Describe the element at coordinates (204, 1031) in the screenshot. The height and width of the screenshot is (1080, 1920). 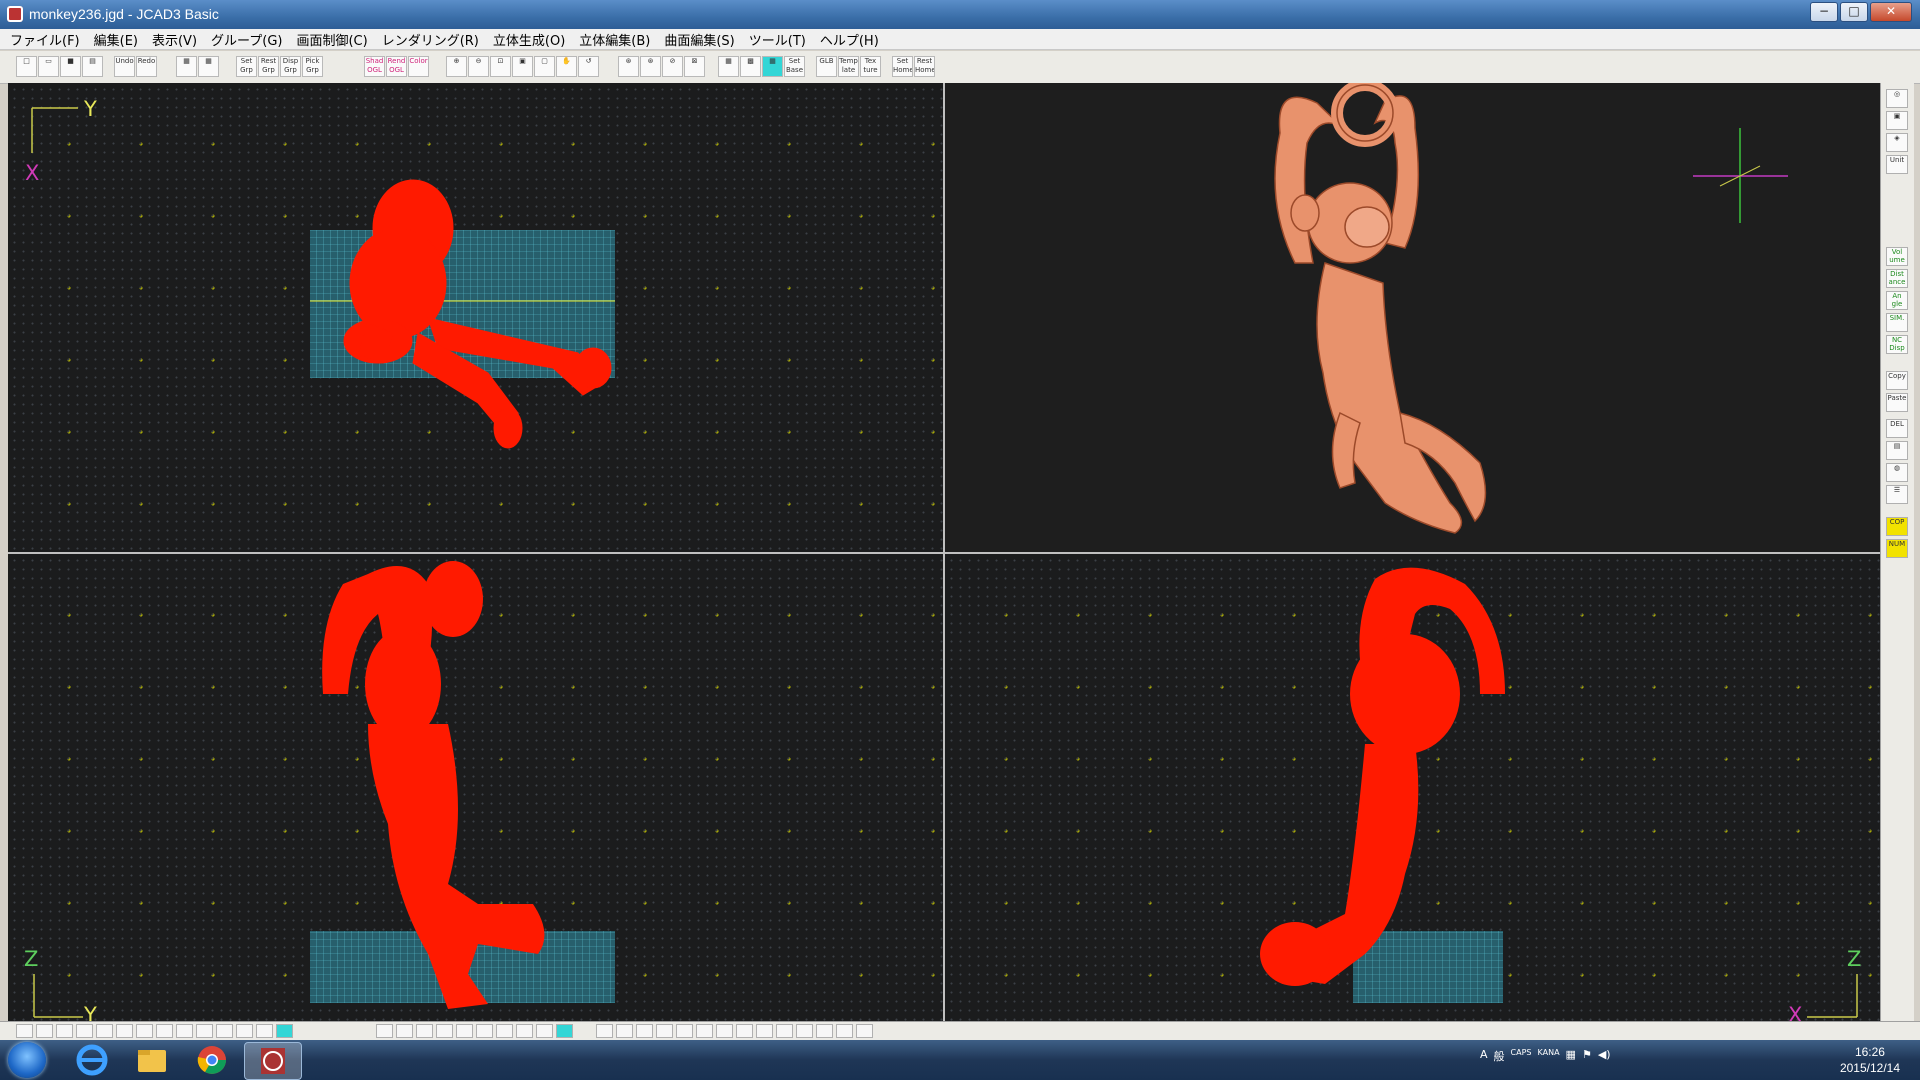
I see `draw-tool-10-icon` at that location.